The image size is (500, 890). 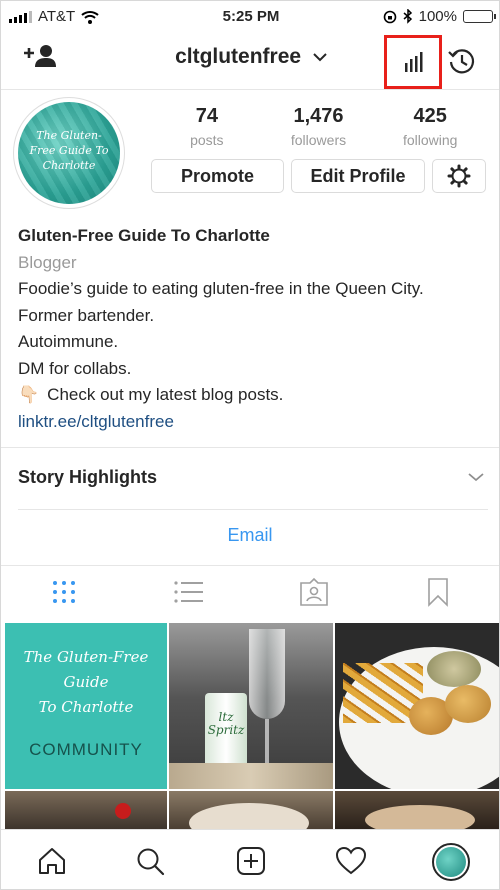 I want to click on stat-value: 74, so click(x=206, y=116).